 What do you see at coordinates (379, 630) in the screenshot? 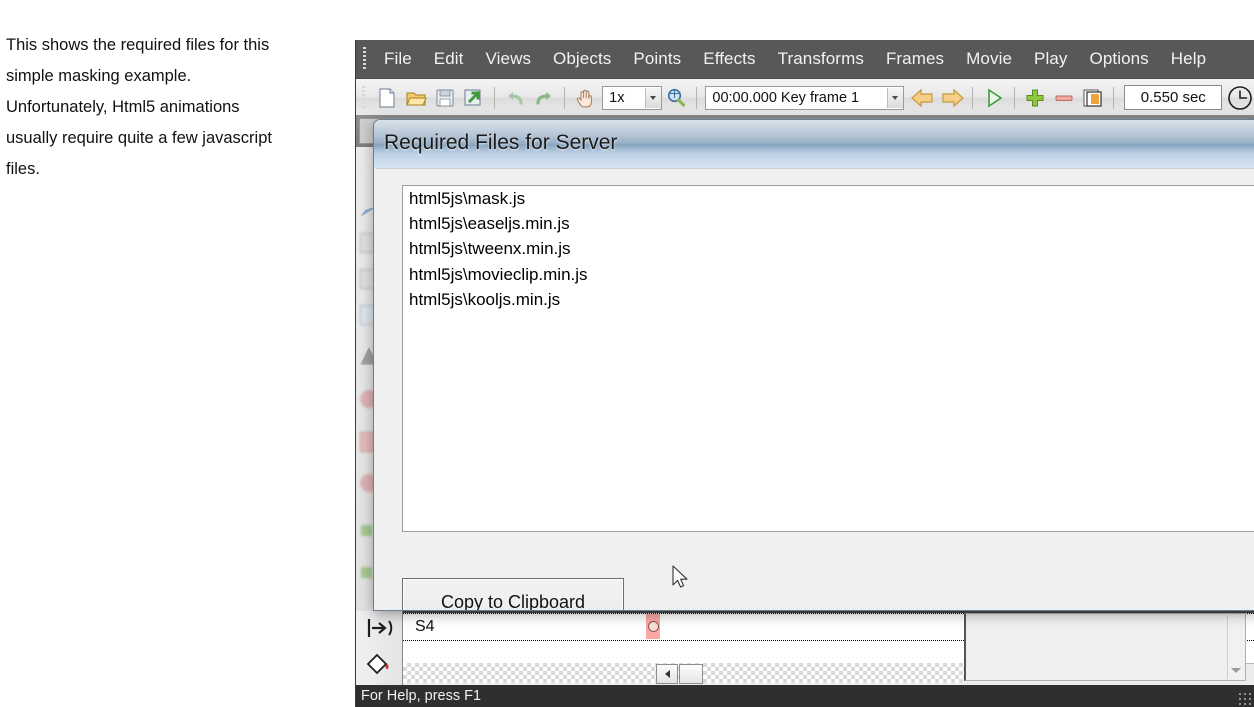
I see `goto-end-icon` at bounding box center [379, 630].